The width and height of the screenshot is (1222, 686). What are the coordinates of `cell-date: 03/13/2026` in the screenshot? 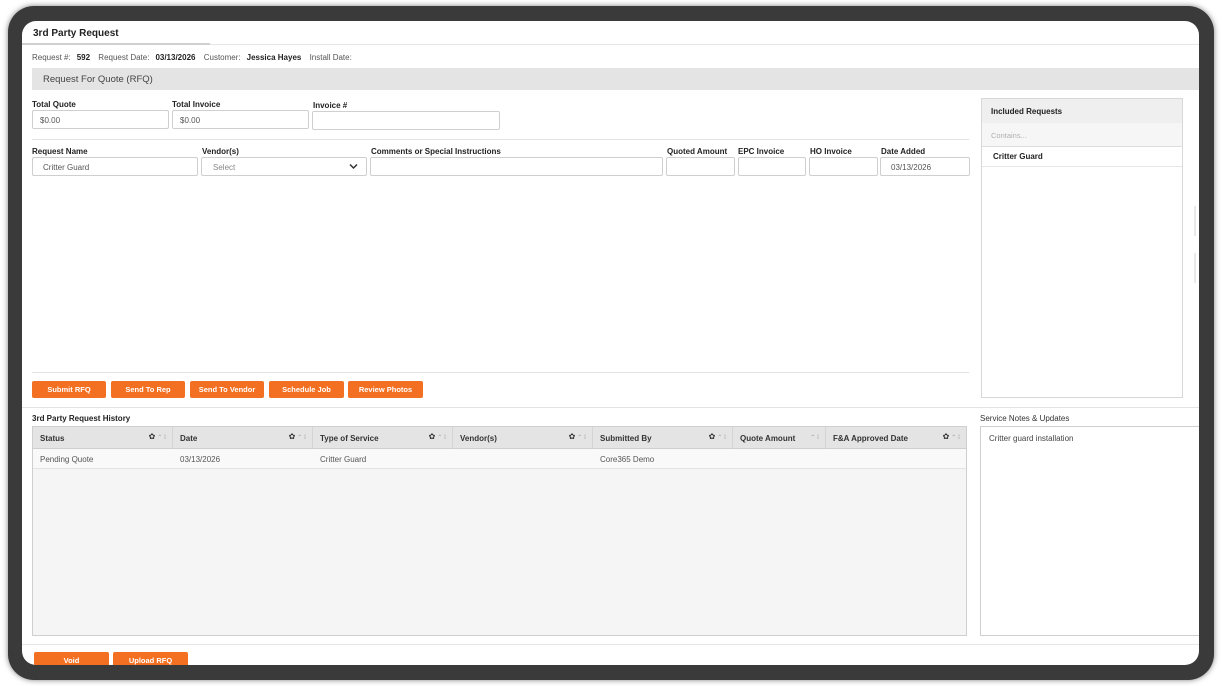 It's located at (200, 459).